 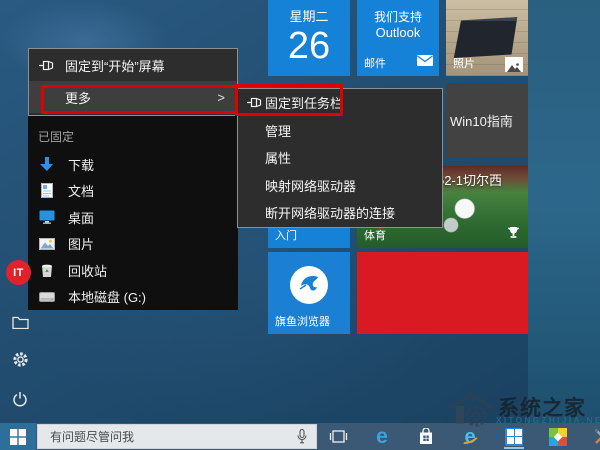 I want to click on submenu-item-label: 断开网络驱动器的连接, so click(x=330, y=214).